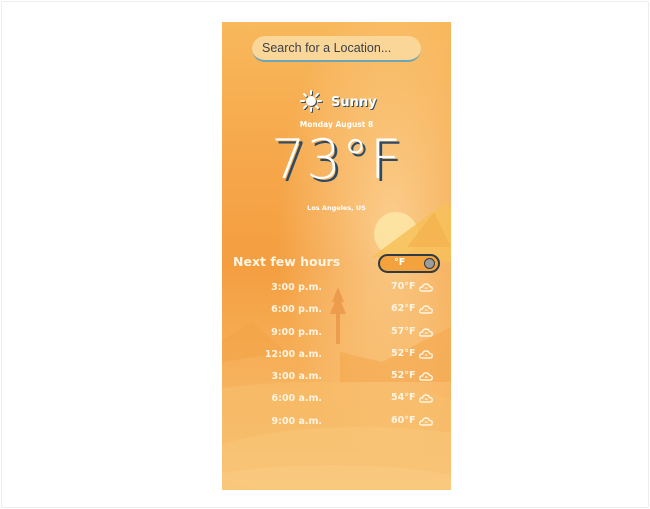  I want to click on forecast-time: 3:00 p.m., so click(296, 287).